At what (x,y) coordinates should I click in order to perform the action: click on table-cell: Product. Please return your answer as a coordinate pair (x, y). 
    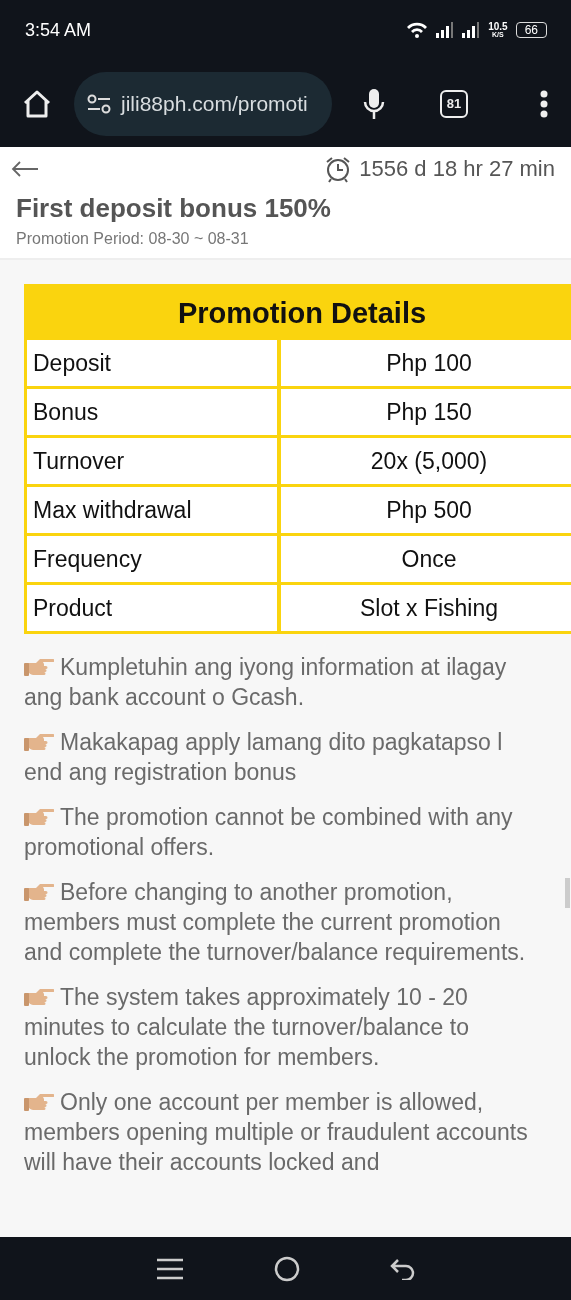
    Looking at the image, I should click on (152, 608).